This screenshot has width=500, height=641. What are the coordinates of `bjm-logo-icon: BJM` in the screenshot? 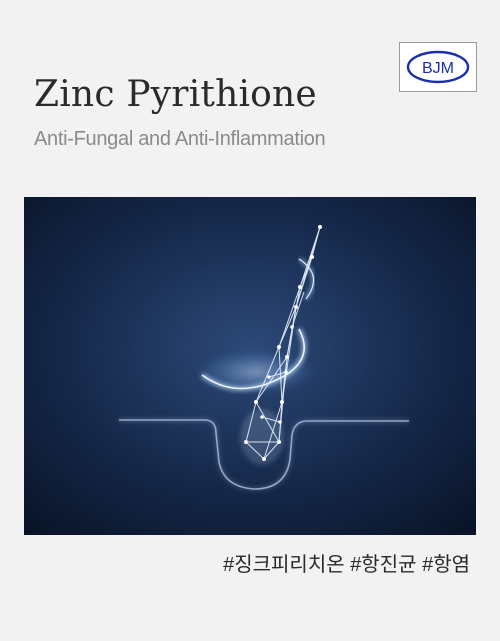 It's located at (438, 67).